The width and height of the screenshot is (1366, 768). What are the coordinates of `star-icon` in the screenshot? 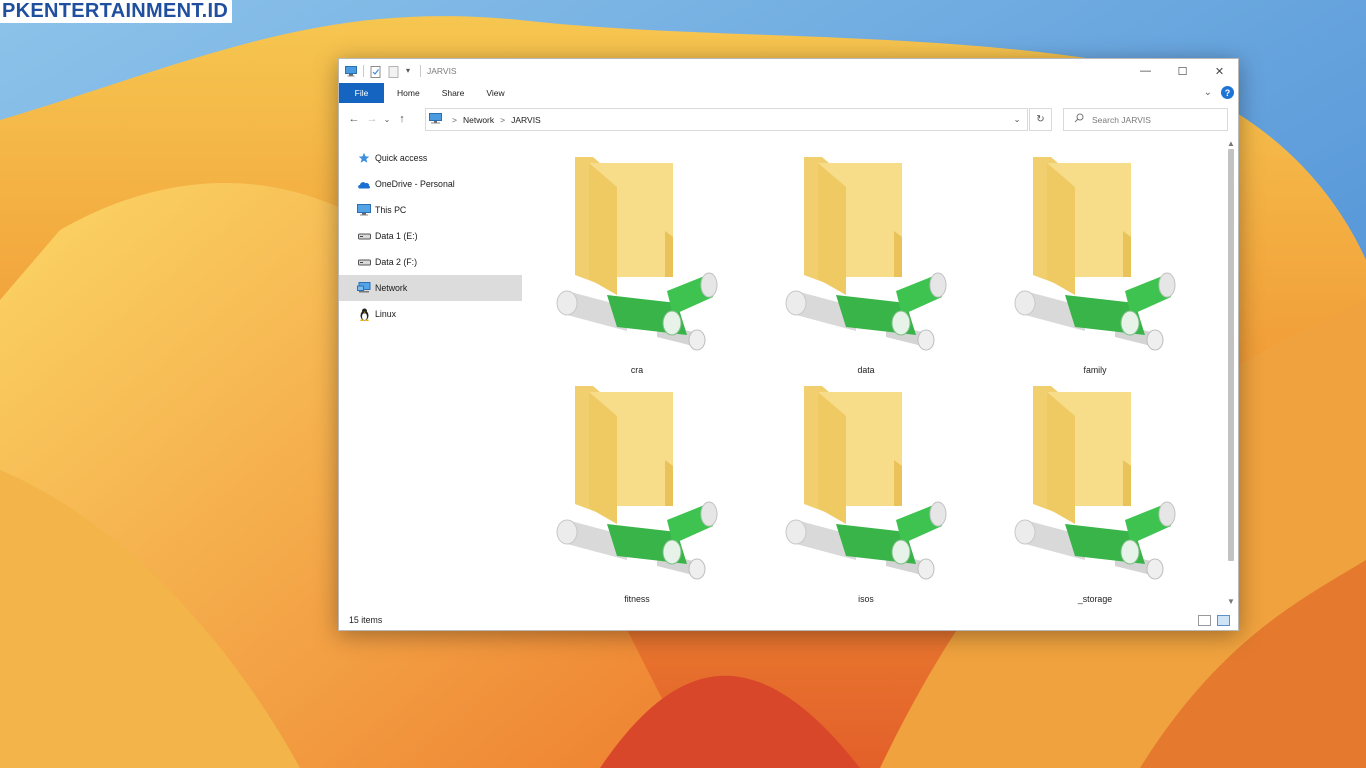 It's located at (364, 158).